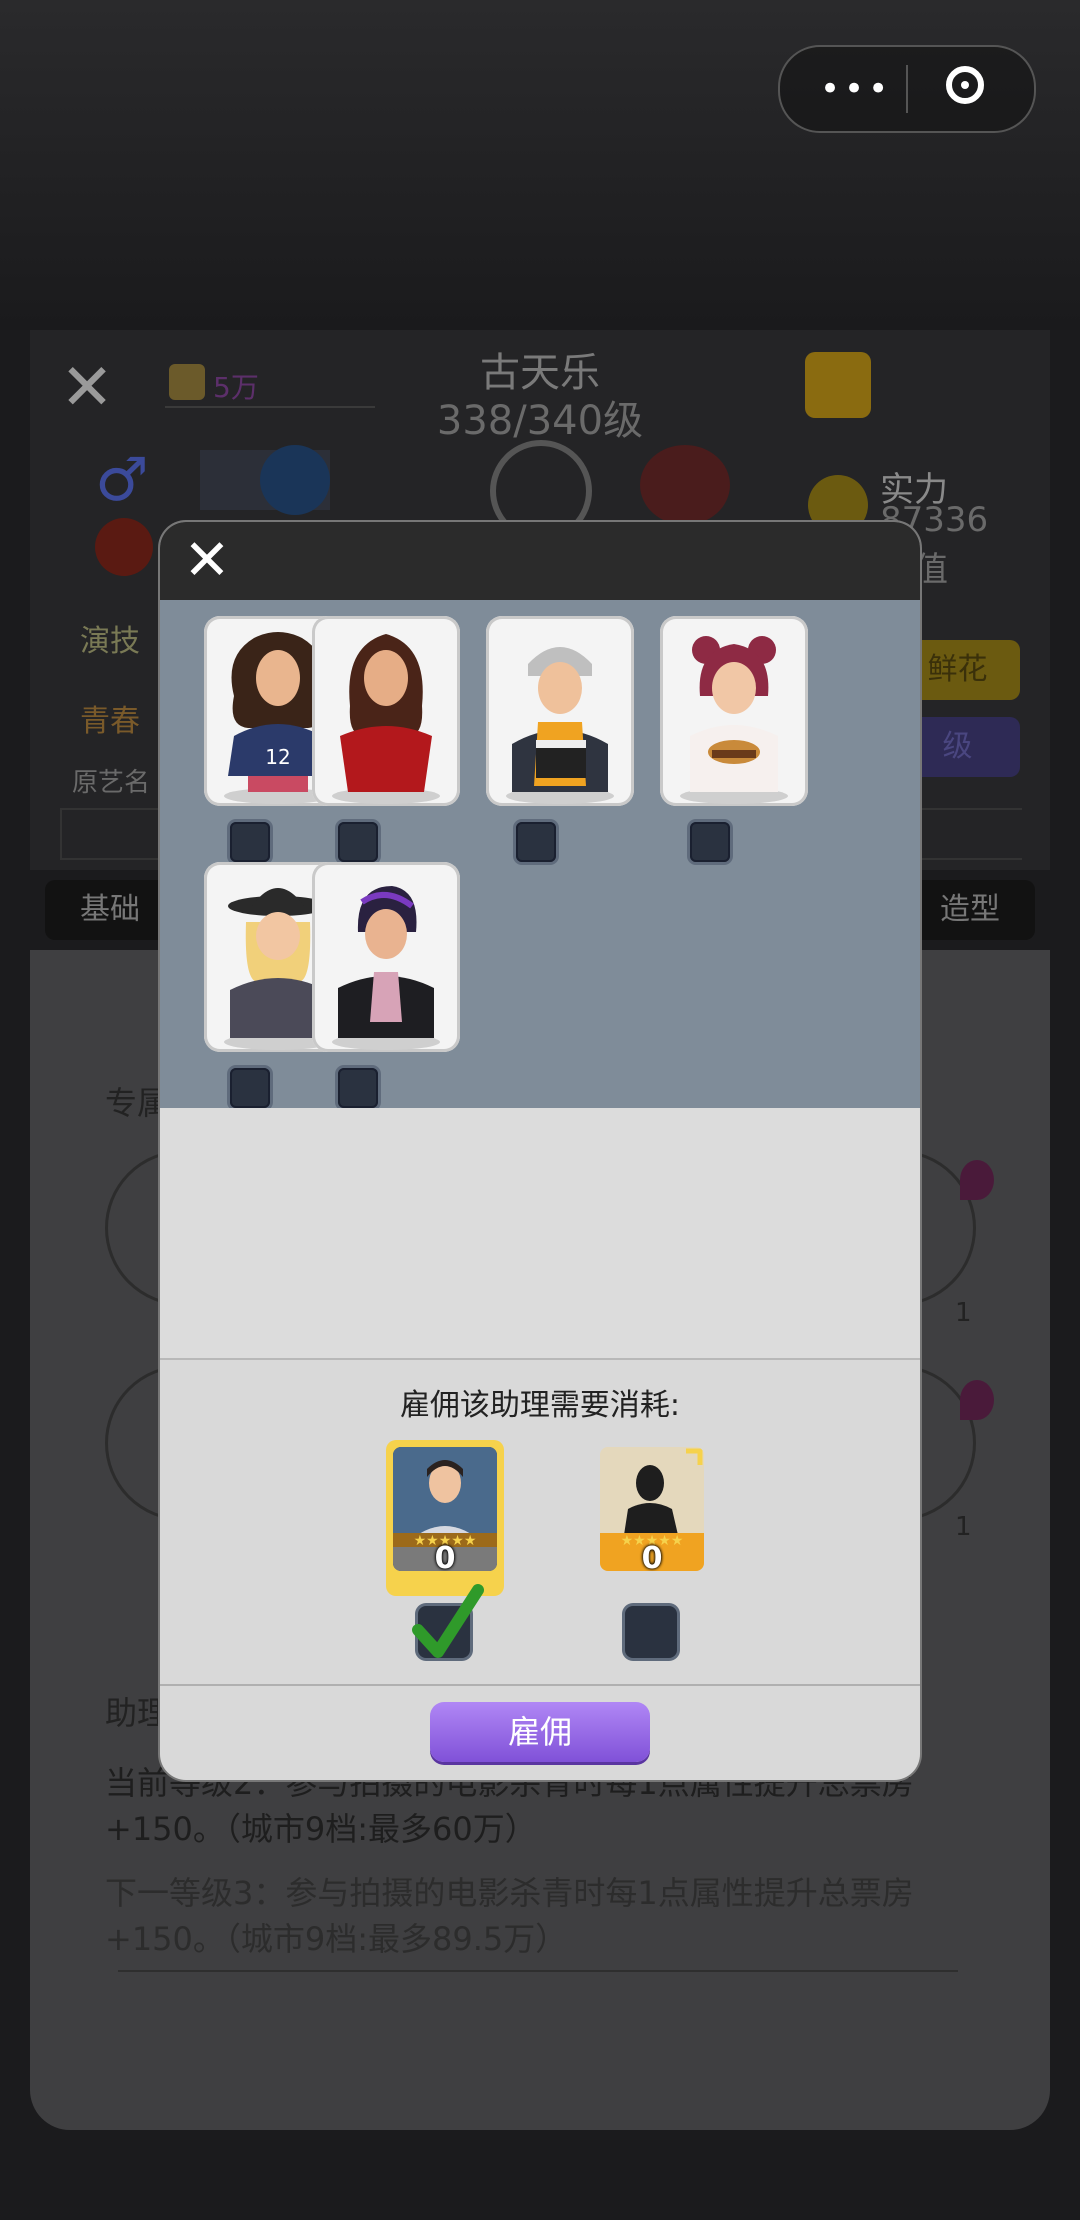 This screenshot has width=1080, height=2220. I want to click on checkmark-icon, so click(448, 1621).